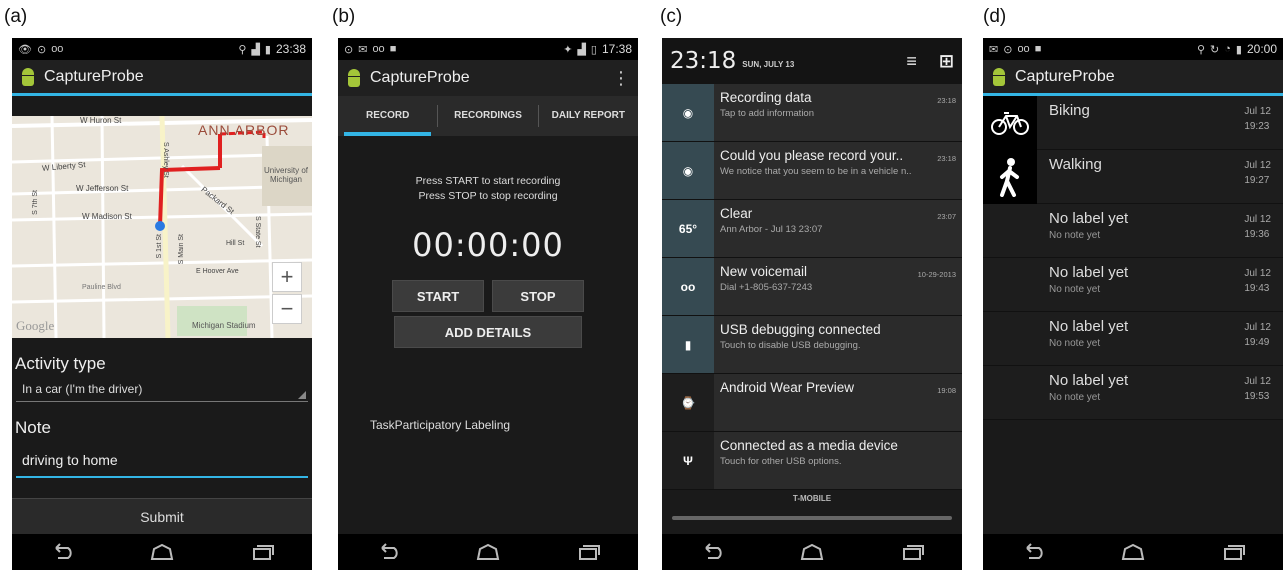 The width and height of the screenshot is (1283, 570). Describe the element at coordinates (25, 49) in the screenshot. I see `eye-icon: 👁` at that location.